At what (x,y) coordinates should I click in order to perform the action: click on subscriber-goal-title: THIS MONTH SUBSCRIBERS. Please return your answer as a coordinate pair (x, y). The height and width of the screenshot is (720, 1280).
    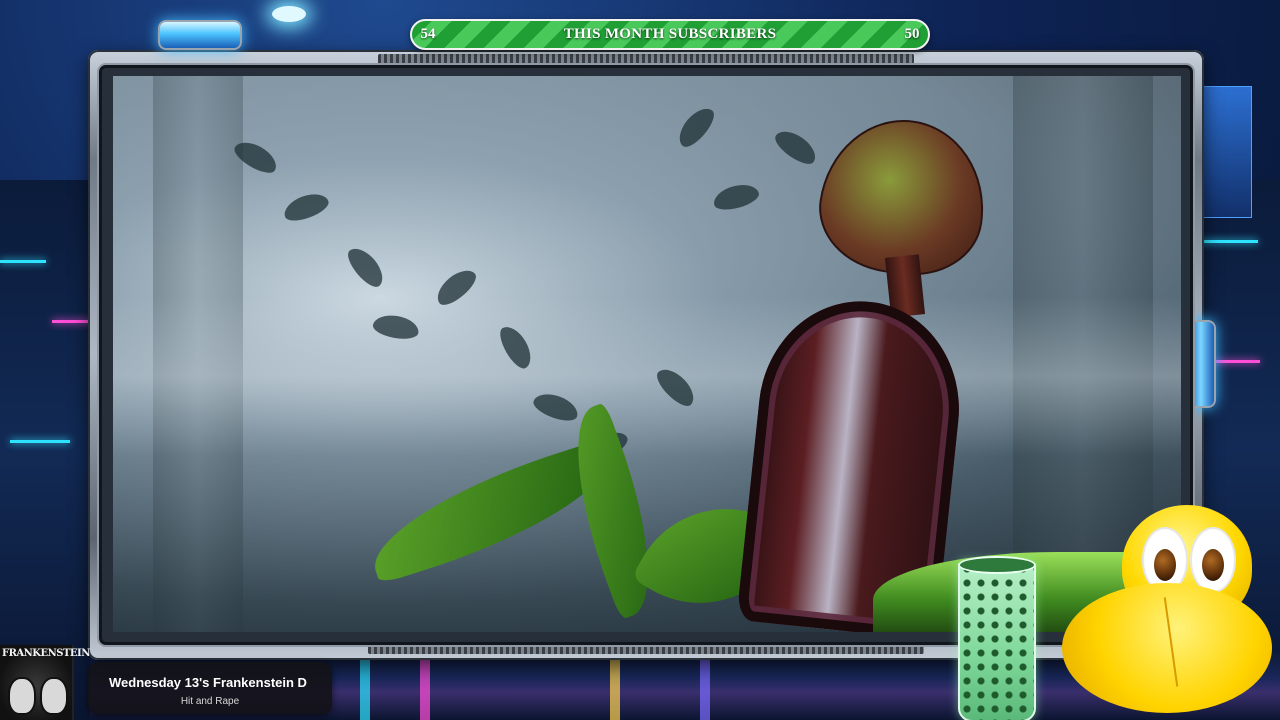
    Looking at the image, I should click on (670, 34).